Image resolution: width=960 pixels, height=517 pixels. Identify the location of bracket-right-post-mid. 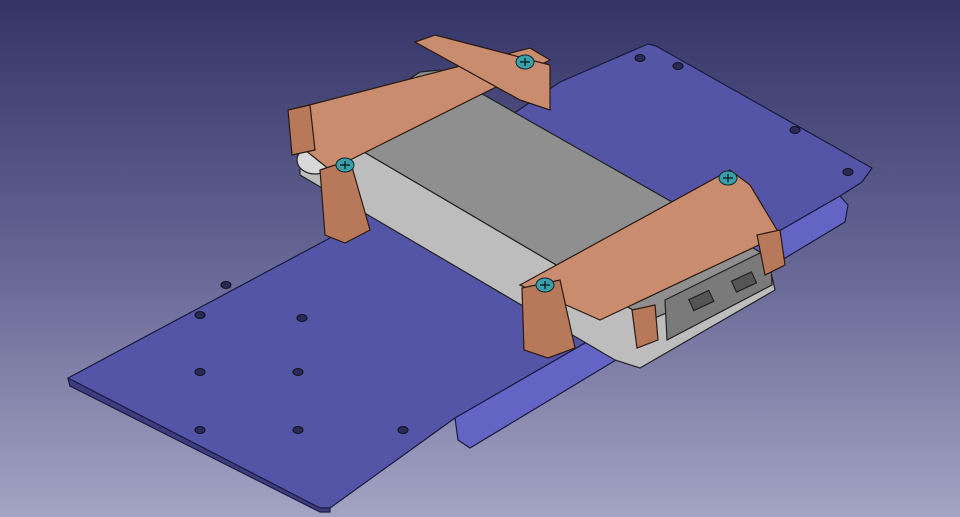
(645, 326).